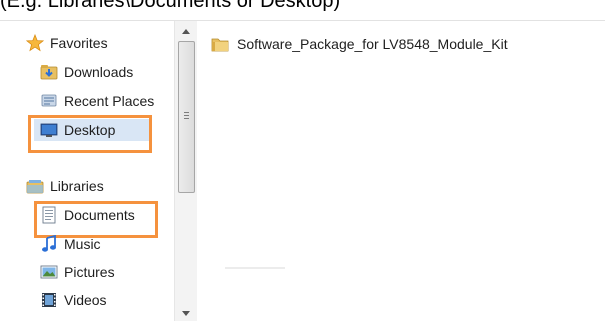 This screenshot has height=321, width=605. What do you see at coordinates (89, 272) in the screenshot?
I see `nav-item-label: Pictures` at bounding box center [89, 272].